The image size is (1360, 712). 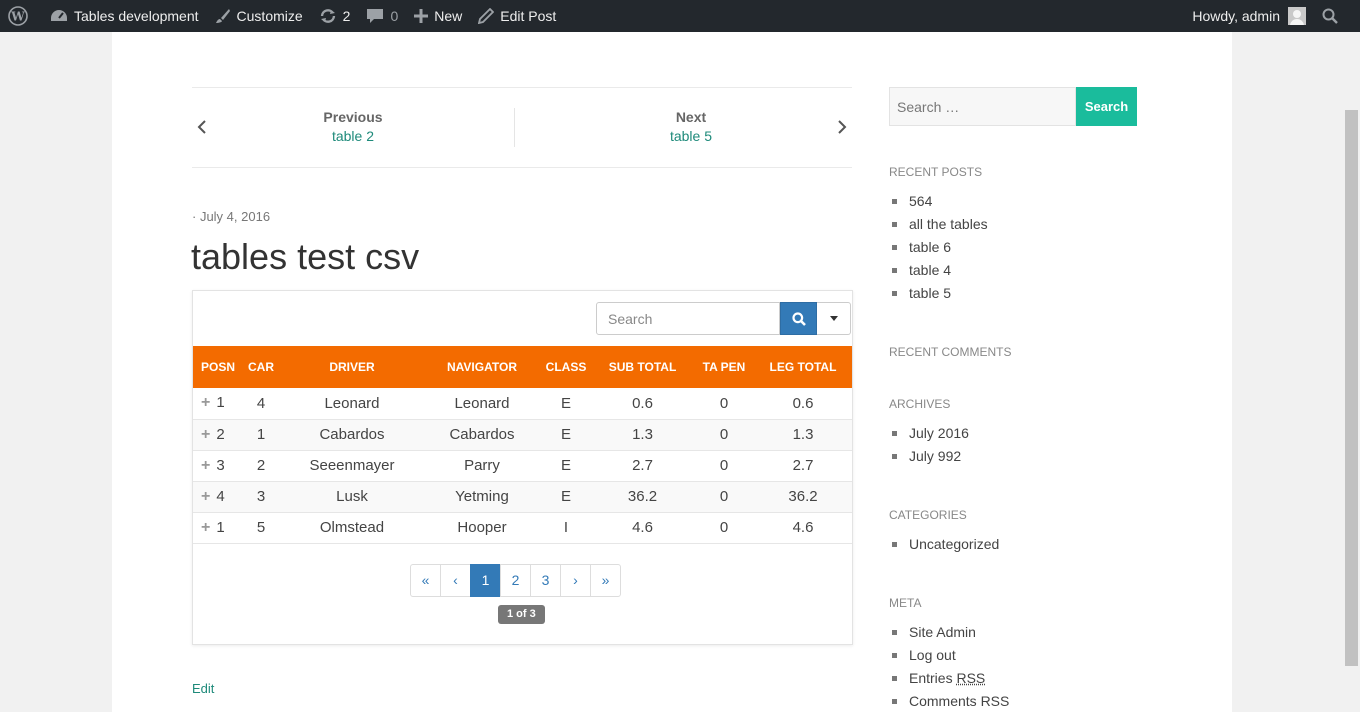 I want to click on post-date: · July 4, 2016, so click(x=231, y=216).